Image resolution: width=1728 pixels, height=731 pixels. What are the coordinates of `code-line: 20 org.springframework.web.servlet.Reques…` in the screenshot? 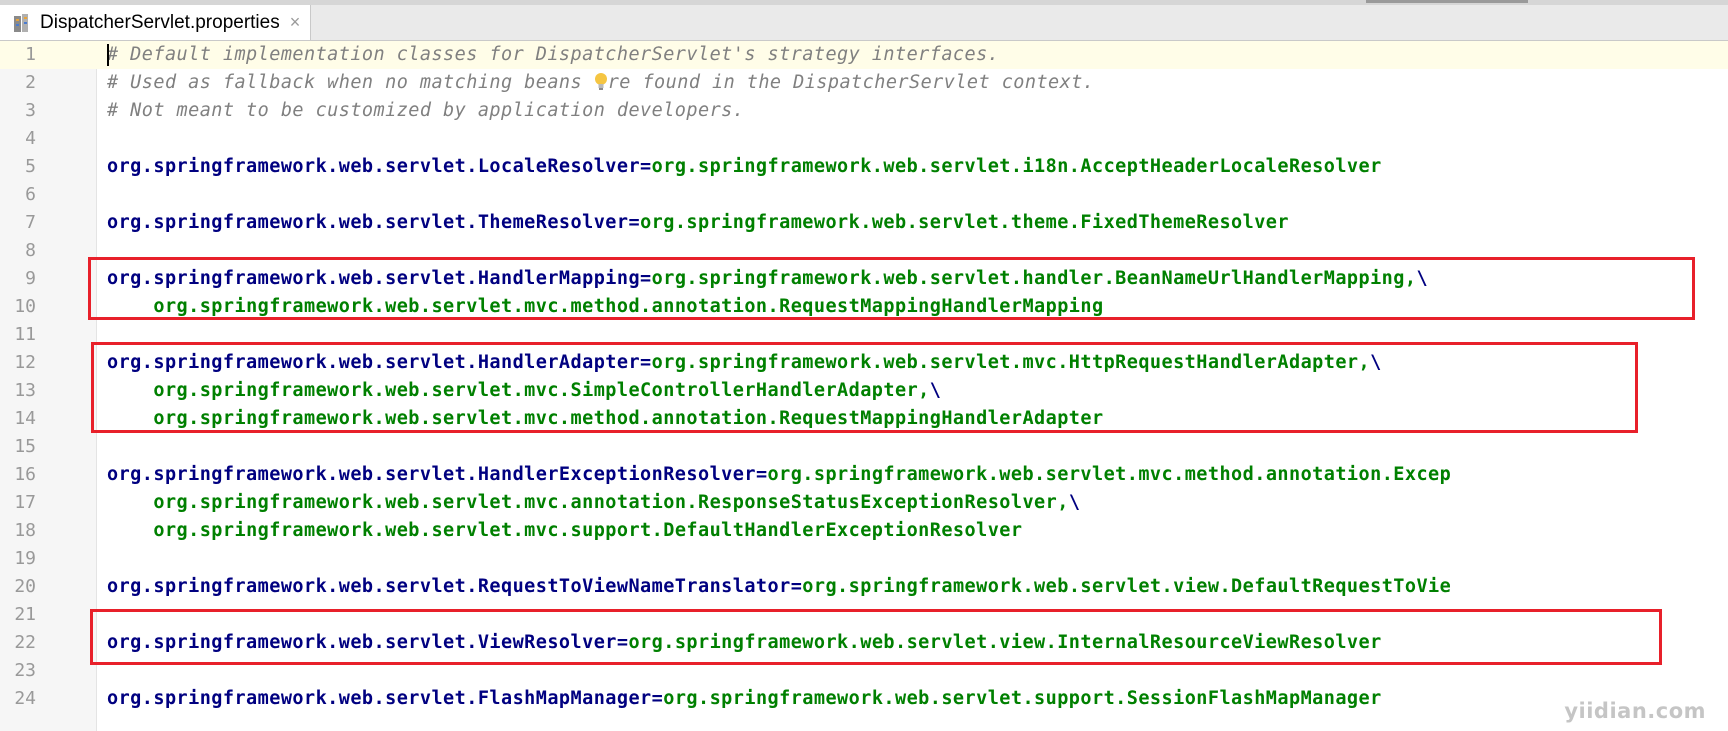 It's located at (864, 587).